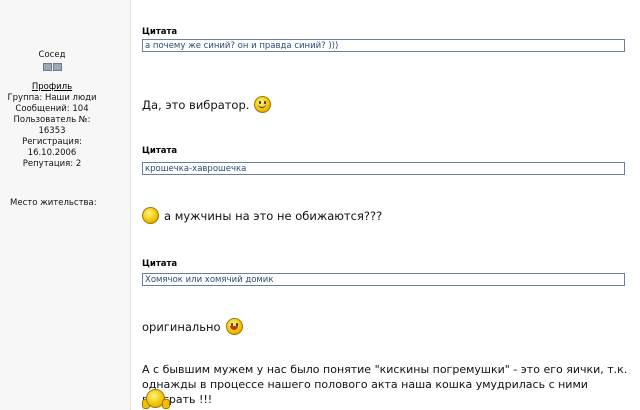 Image resolution: width=640 pixels, height=410 pixels. What do you see at coordinates (52, 109) in the screenshot?
I see `user-post-count: Сообщений: 104` at bounding box center [52, 109].